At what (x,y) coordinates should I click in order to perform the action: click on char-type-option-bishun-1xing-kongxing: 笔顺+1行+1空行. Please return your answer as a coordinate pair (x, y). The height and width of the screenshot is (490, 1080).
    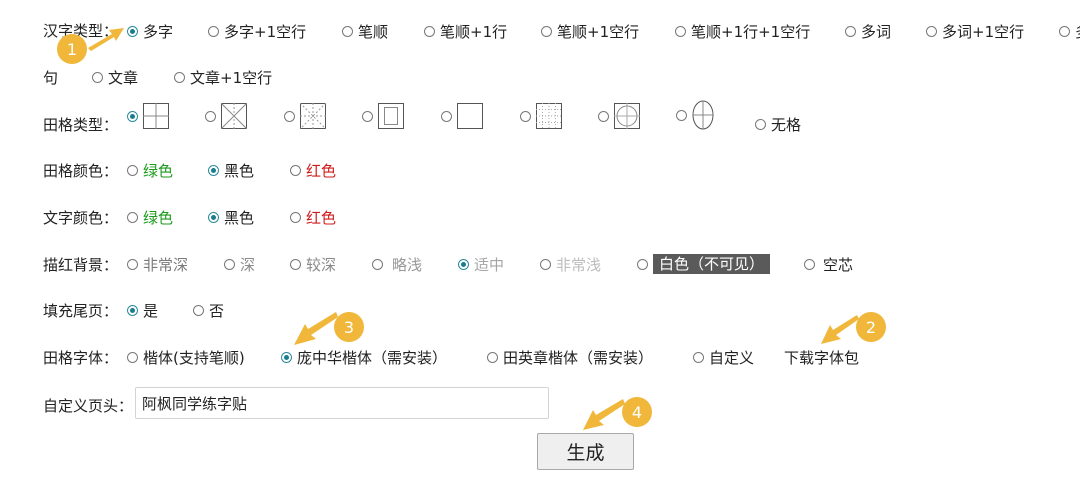
    Looking at the image, I should click on (742, 31).